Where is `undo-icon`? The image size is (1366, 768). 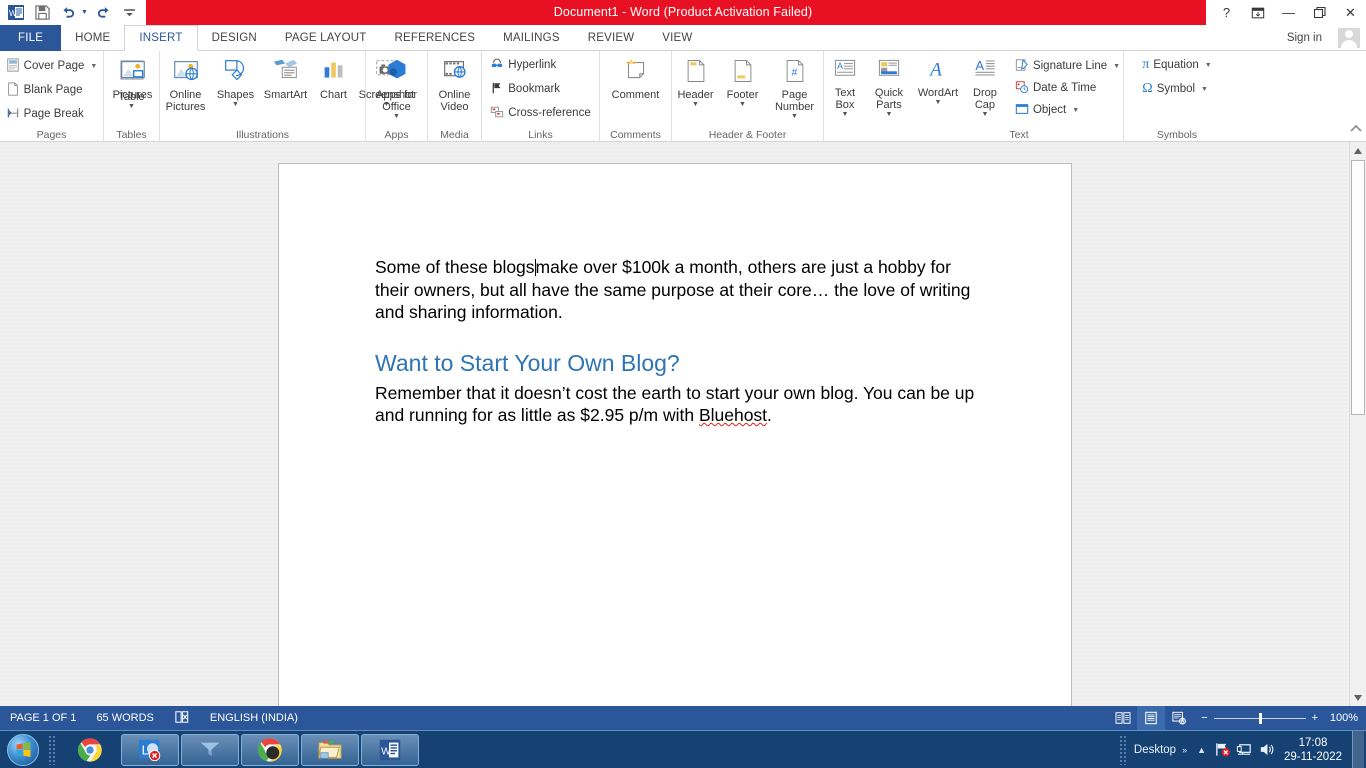
undo-icon is located at coordinates (68, 13).